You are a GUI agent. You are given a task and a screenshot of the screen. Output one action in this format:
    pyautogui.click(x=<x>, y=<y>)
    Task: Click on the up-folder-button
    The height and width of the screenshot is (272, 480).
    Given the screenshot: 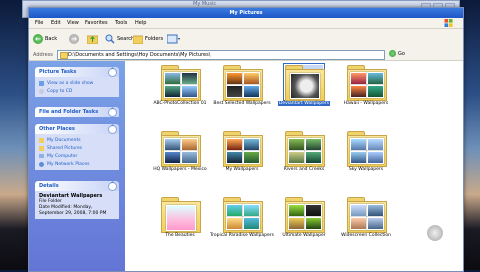 What is the action you would take?
    pyautogui.click(x=92, y=39)
    